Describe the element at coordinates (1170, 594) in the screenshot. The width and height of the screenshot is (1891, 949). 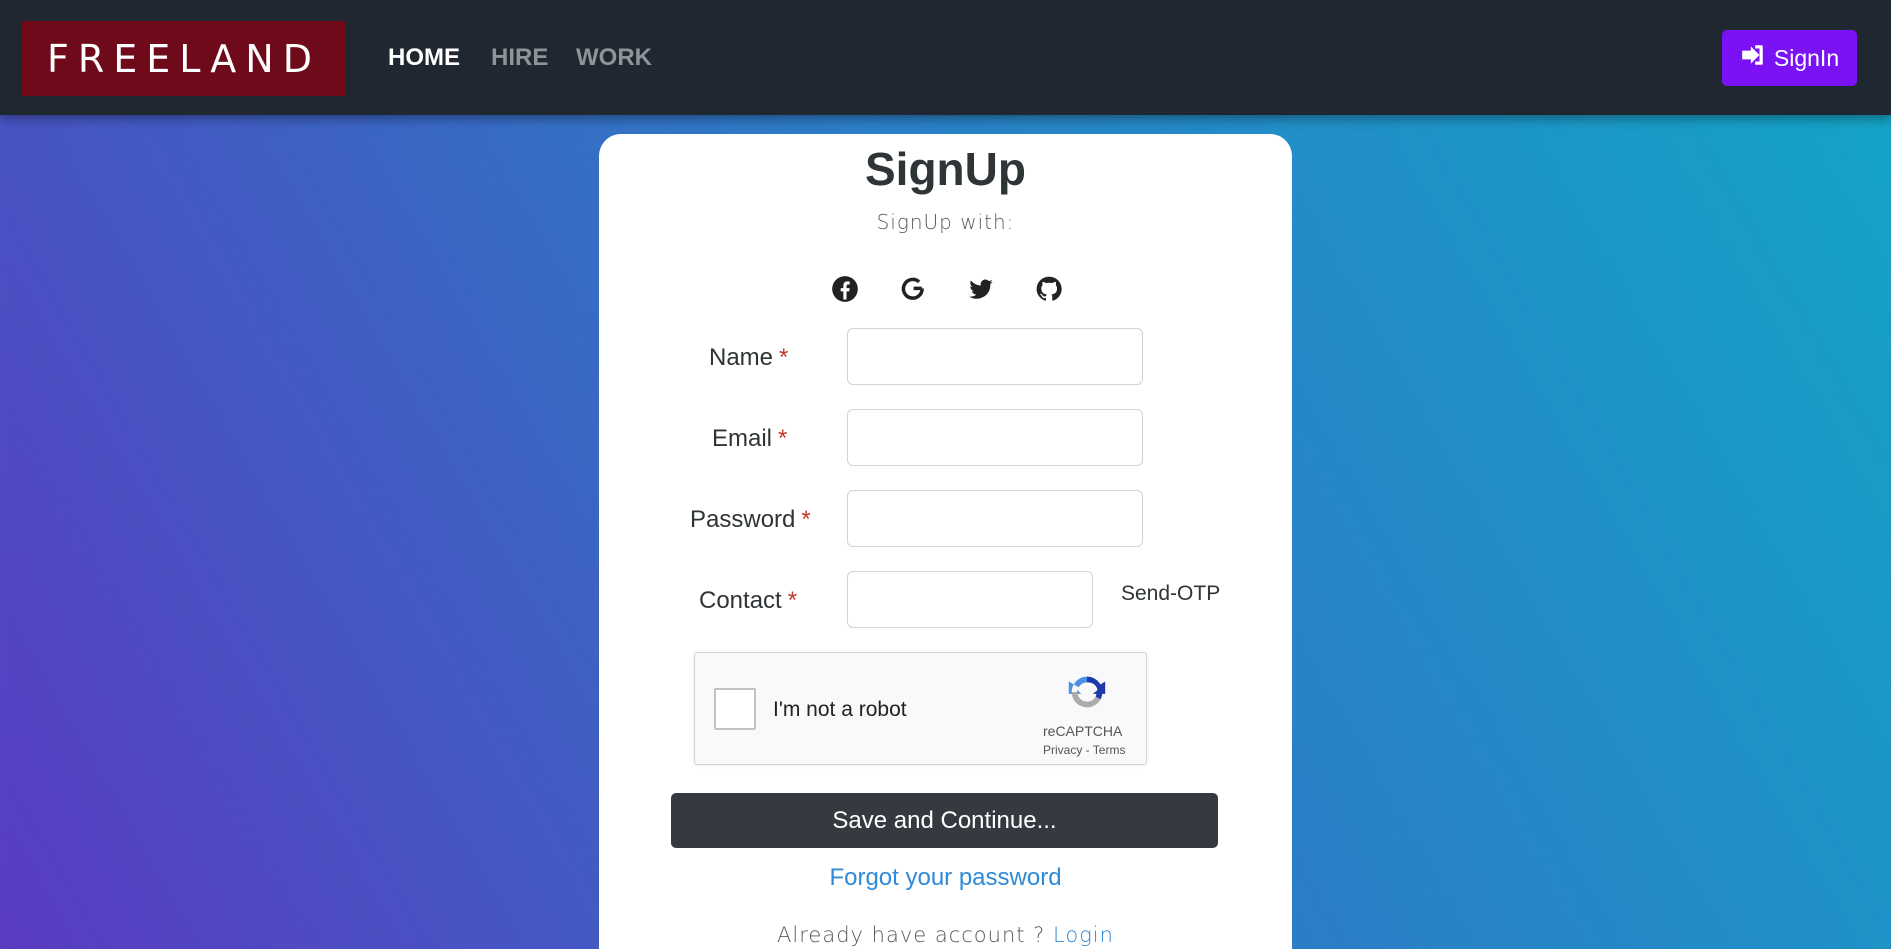
I see `send-otp-link: Send-OTP` at that location.